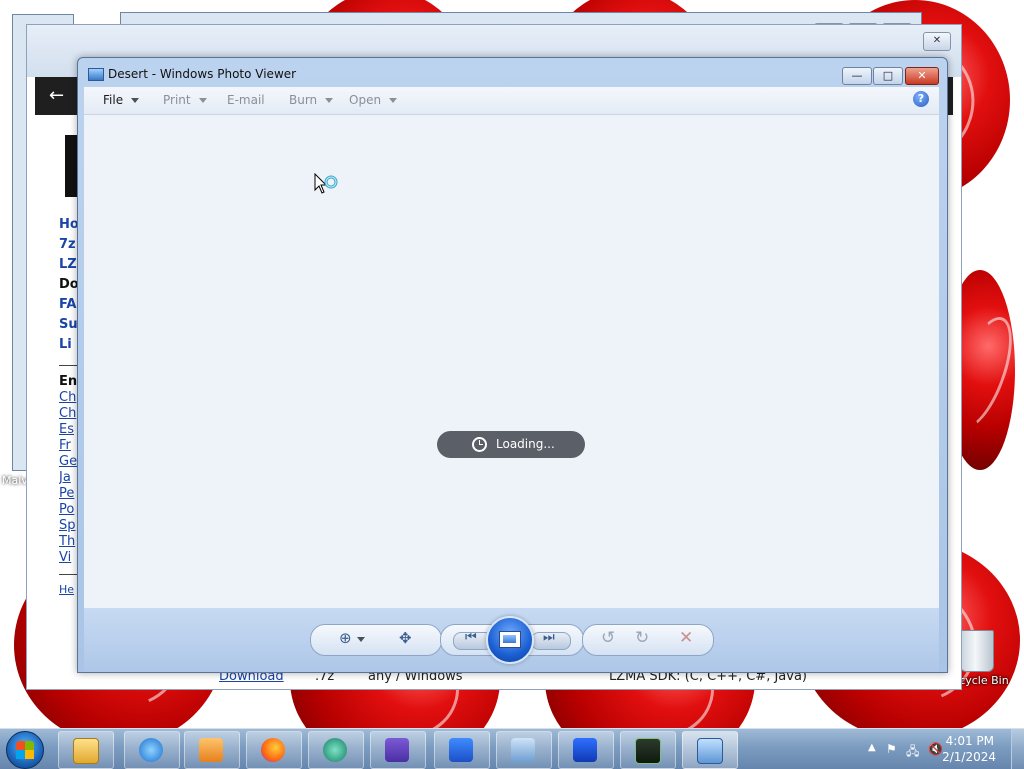  I want to click on action-center-flag-icon: ⚑, so click(893, 749).